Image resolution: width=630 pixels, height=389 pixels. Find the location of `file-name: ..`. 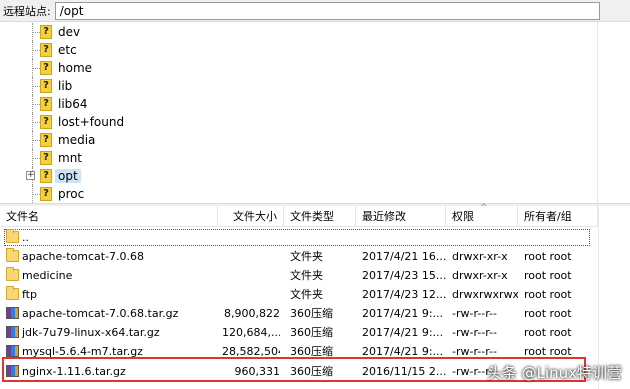

file-name: .. is located at coordinates (25, 237).